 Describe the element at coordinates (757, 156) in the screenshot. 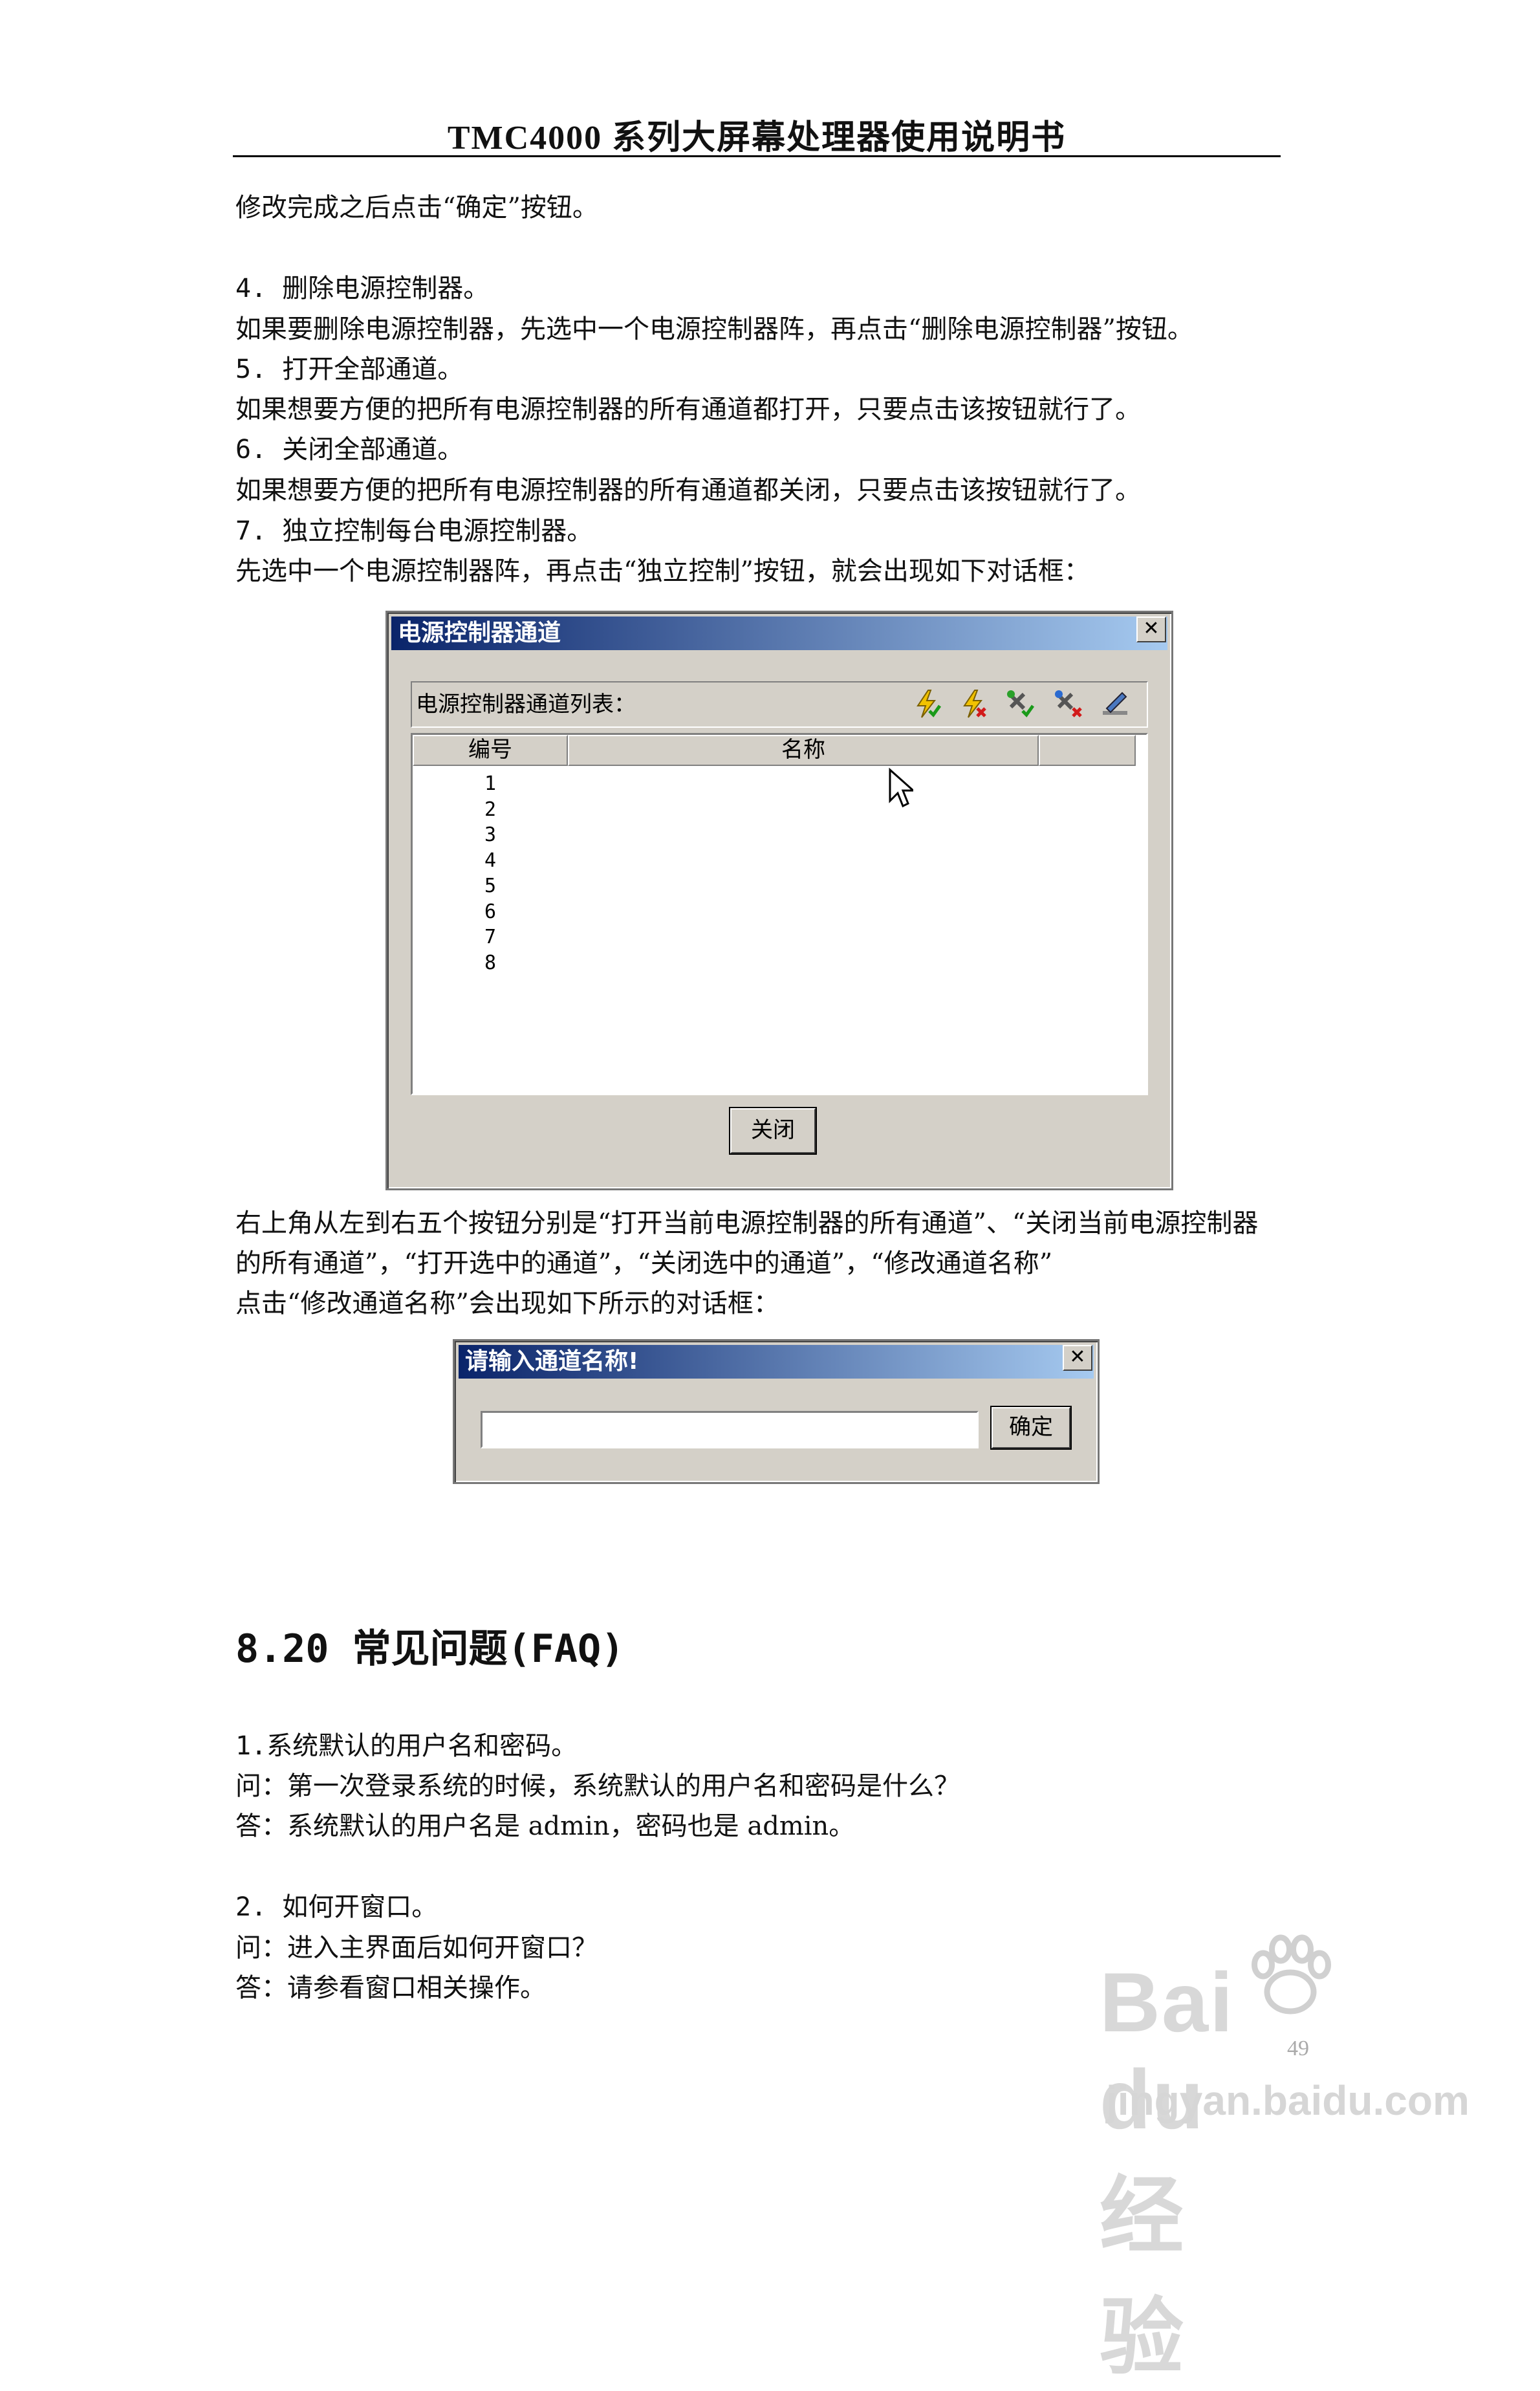

I see `header-rule` at that location.